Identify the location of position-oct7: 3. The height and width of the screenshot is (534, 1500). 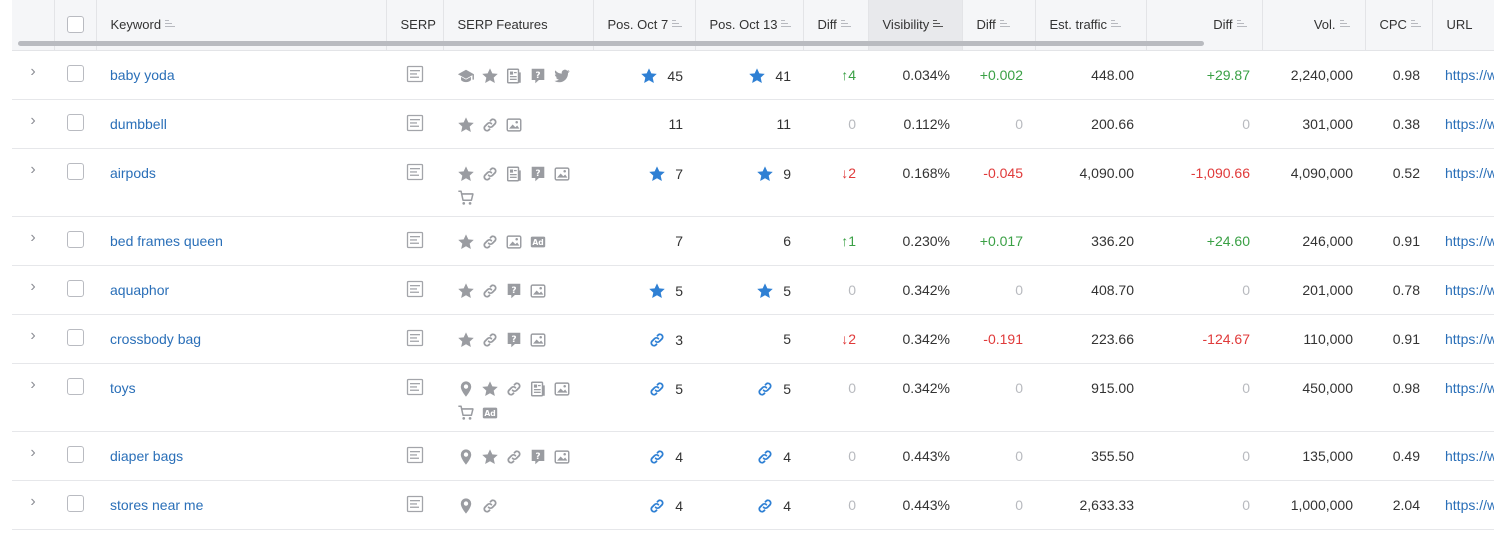
(644, 338).